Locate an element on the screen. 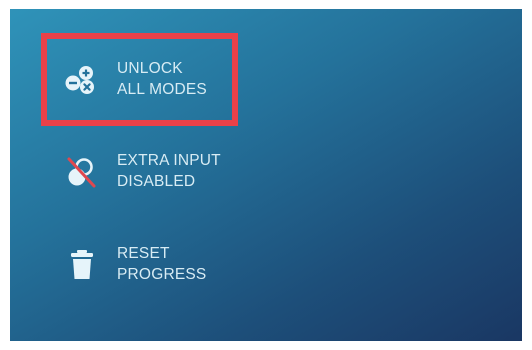  reset-label-line2: PROGRESS is located at coordinates (162, 274).